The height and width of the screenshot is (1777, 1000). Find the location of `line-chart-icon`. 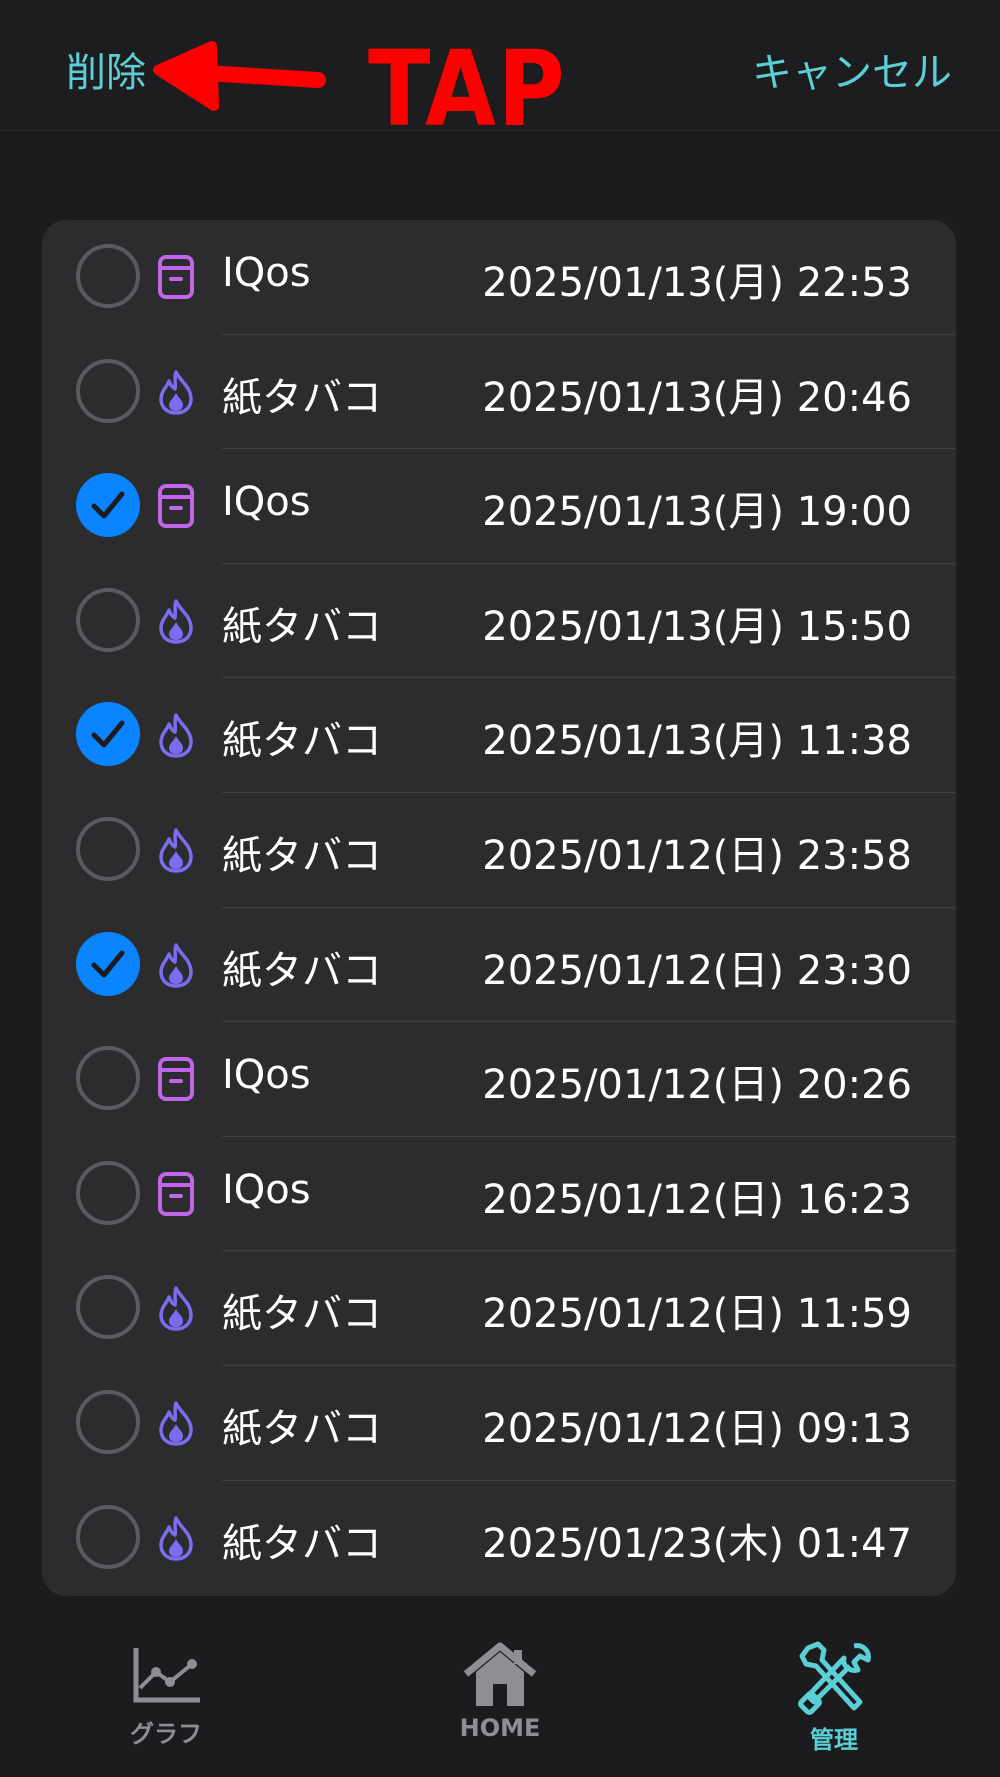

line-chart-icon is located at coordinates (166, 1675).